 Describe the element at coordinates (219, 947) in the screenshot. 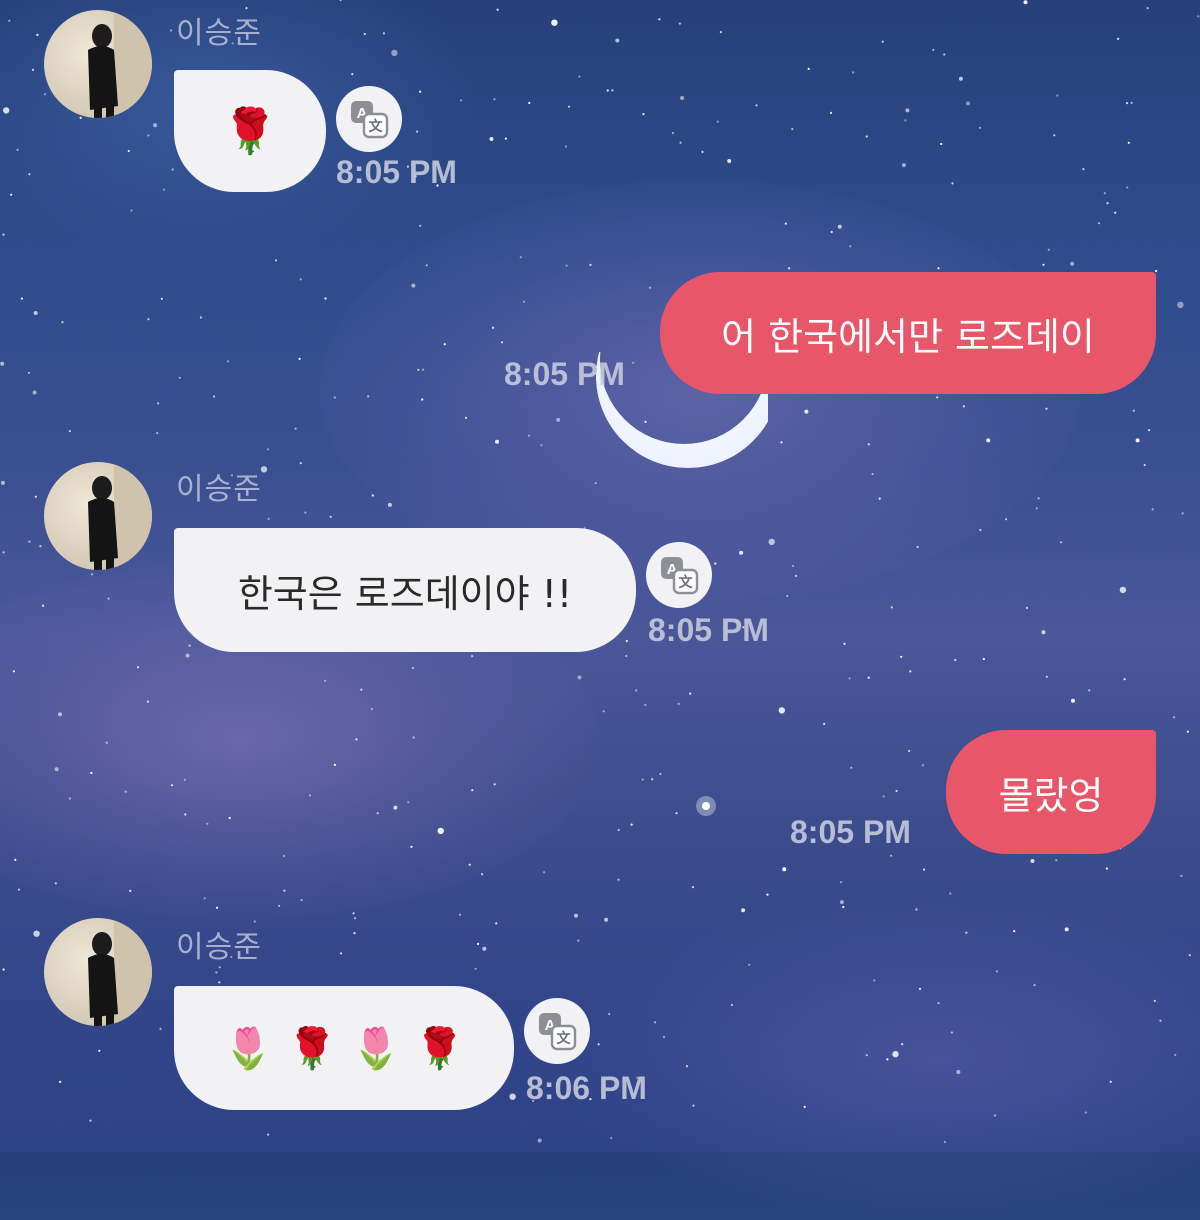

I see `sender-name: 이승준` at that location.